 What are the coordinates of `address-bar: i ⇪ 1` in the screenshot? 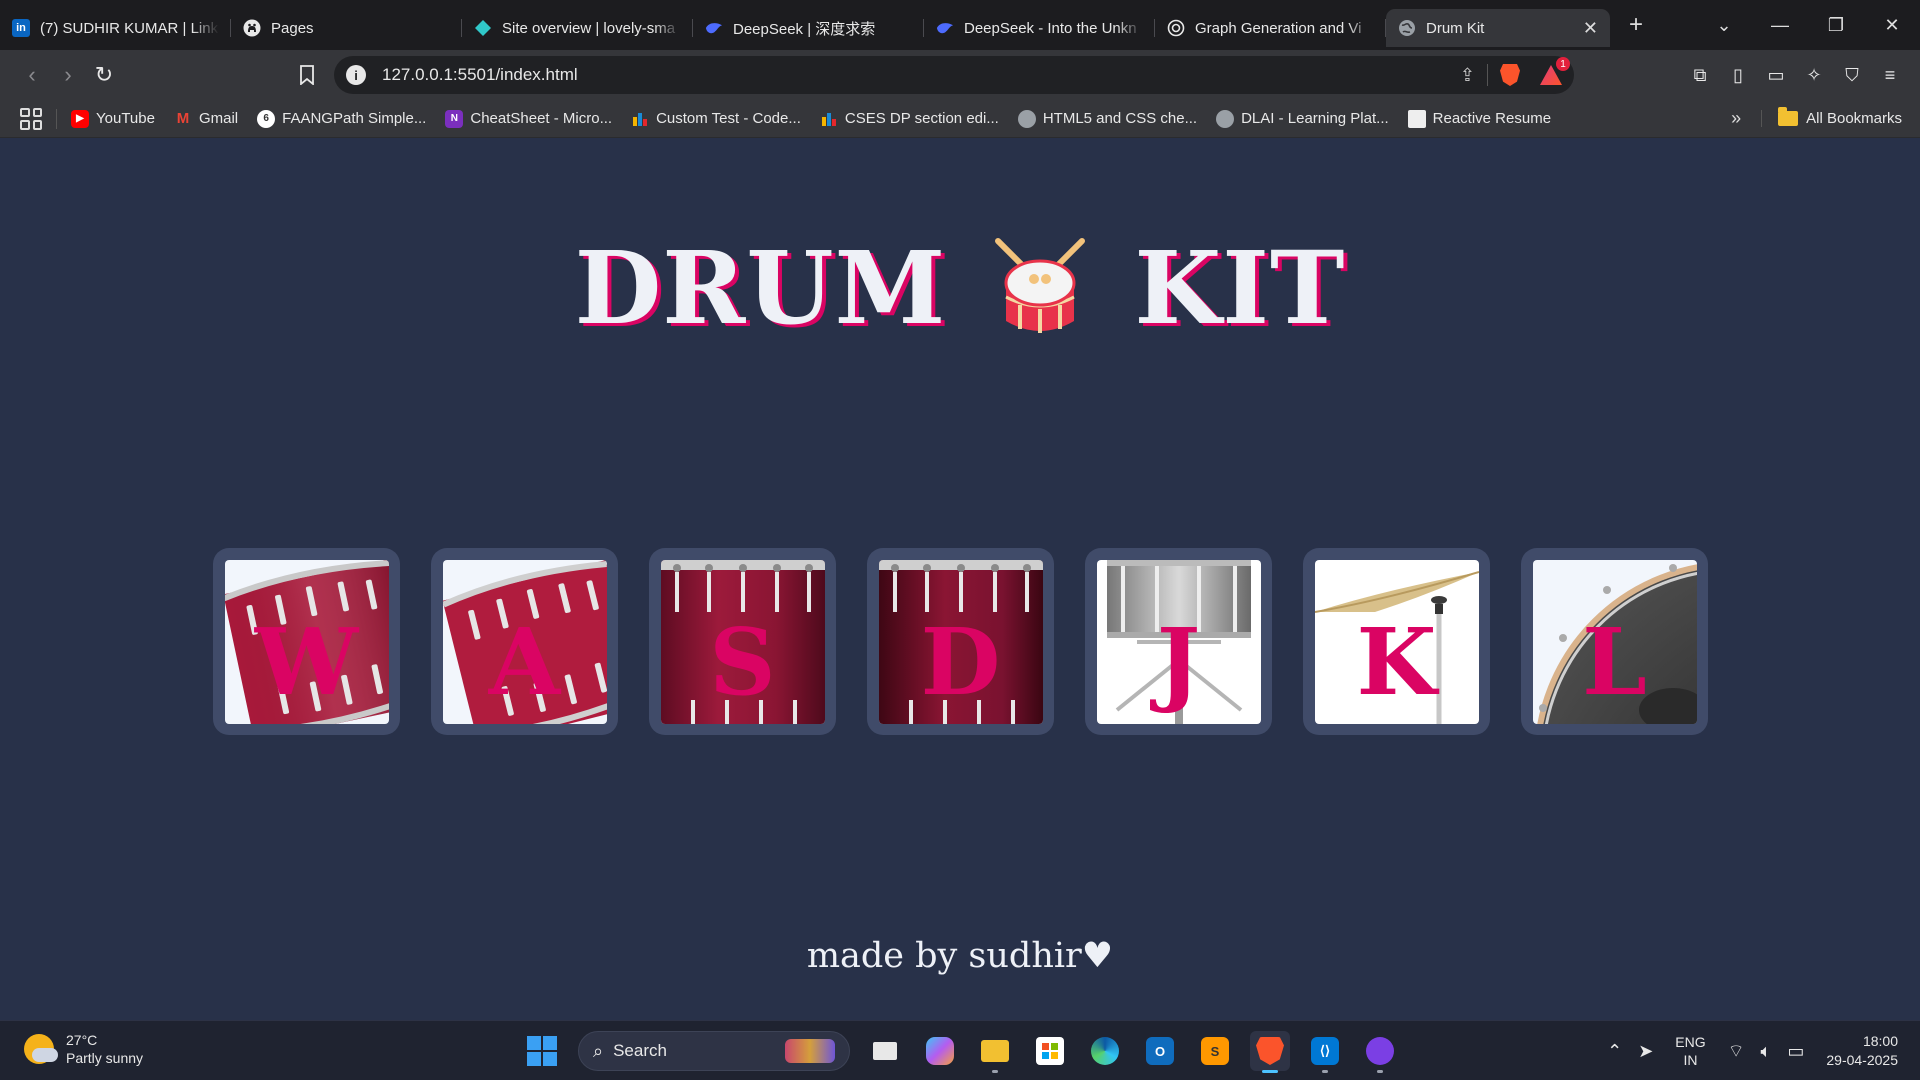 It's located at (954, 75).